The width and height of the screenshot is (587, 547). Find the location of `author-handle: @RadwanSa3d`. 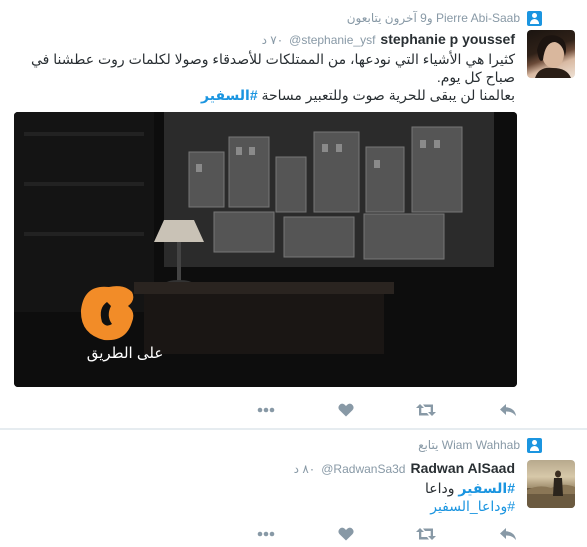

author-handle: @RadwanSa3d is located at coordinates (363, 469).